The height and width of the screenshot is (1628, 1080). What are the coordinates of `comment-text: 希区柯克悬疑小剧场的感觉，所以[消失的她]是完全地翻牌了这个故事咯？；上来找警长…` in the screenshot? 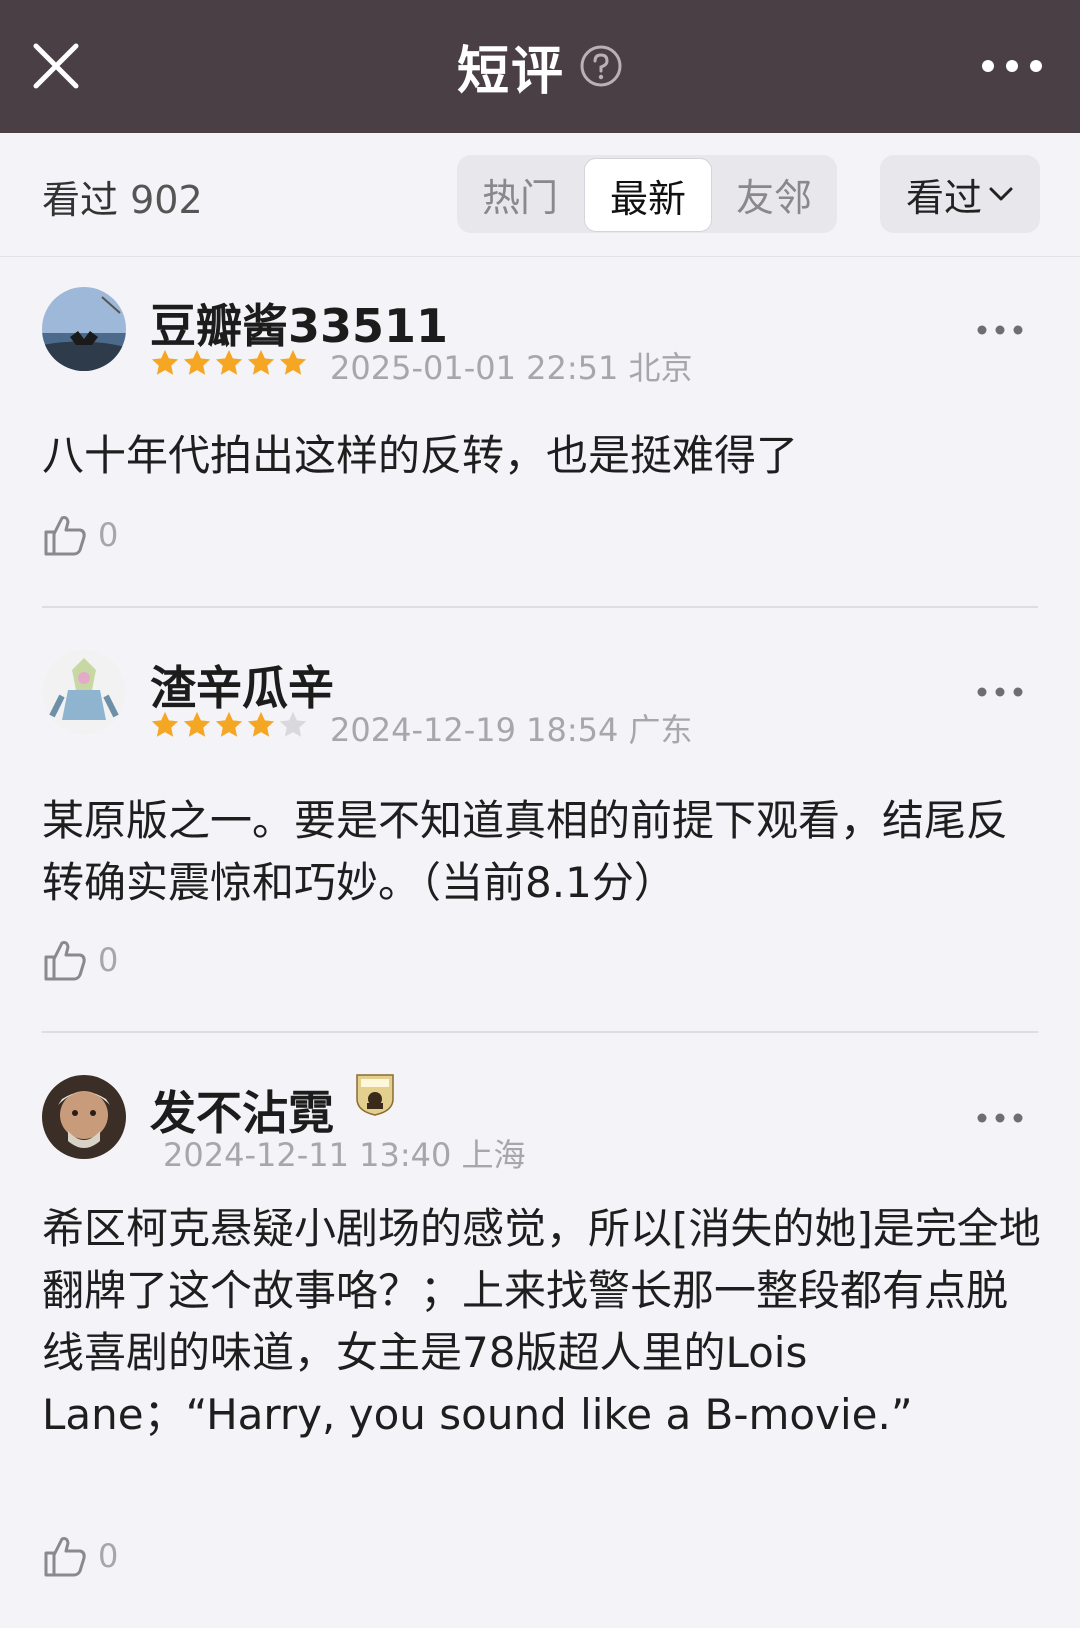 It's located at (541, 1321).